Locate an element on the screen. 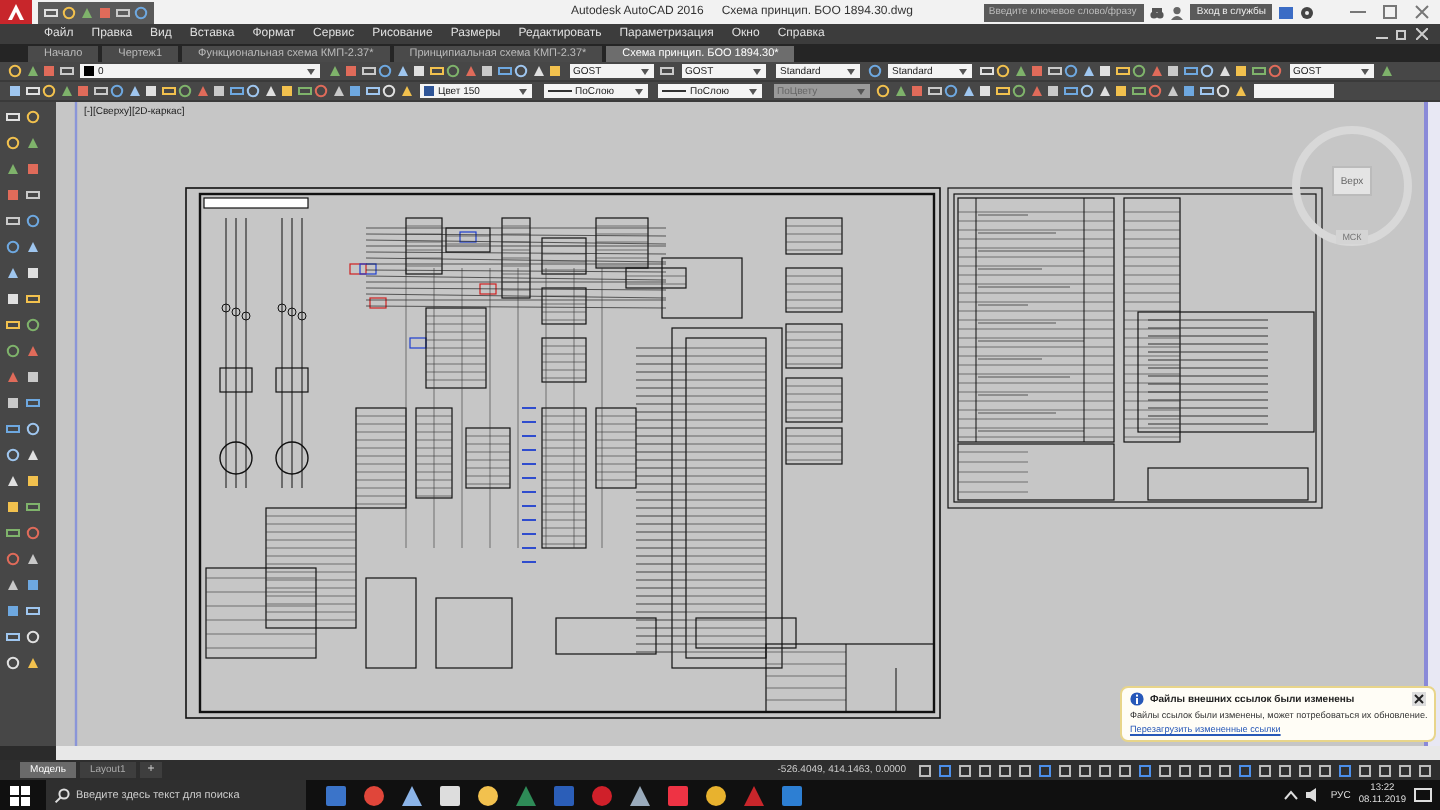 The height and width of the screenshot is (810, 1440). vertical-scrollbar is located at coordinates (1432, 424).